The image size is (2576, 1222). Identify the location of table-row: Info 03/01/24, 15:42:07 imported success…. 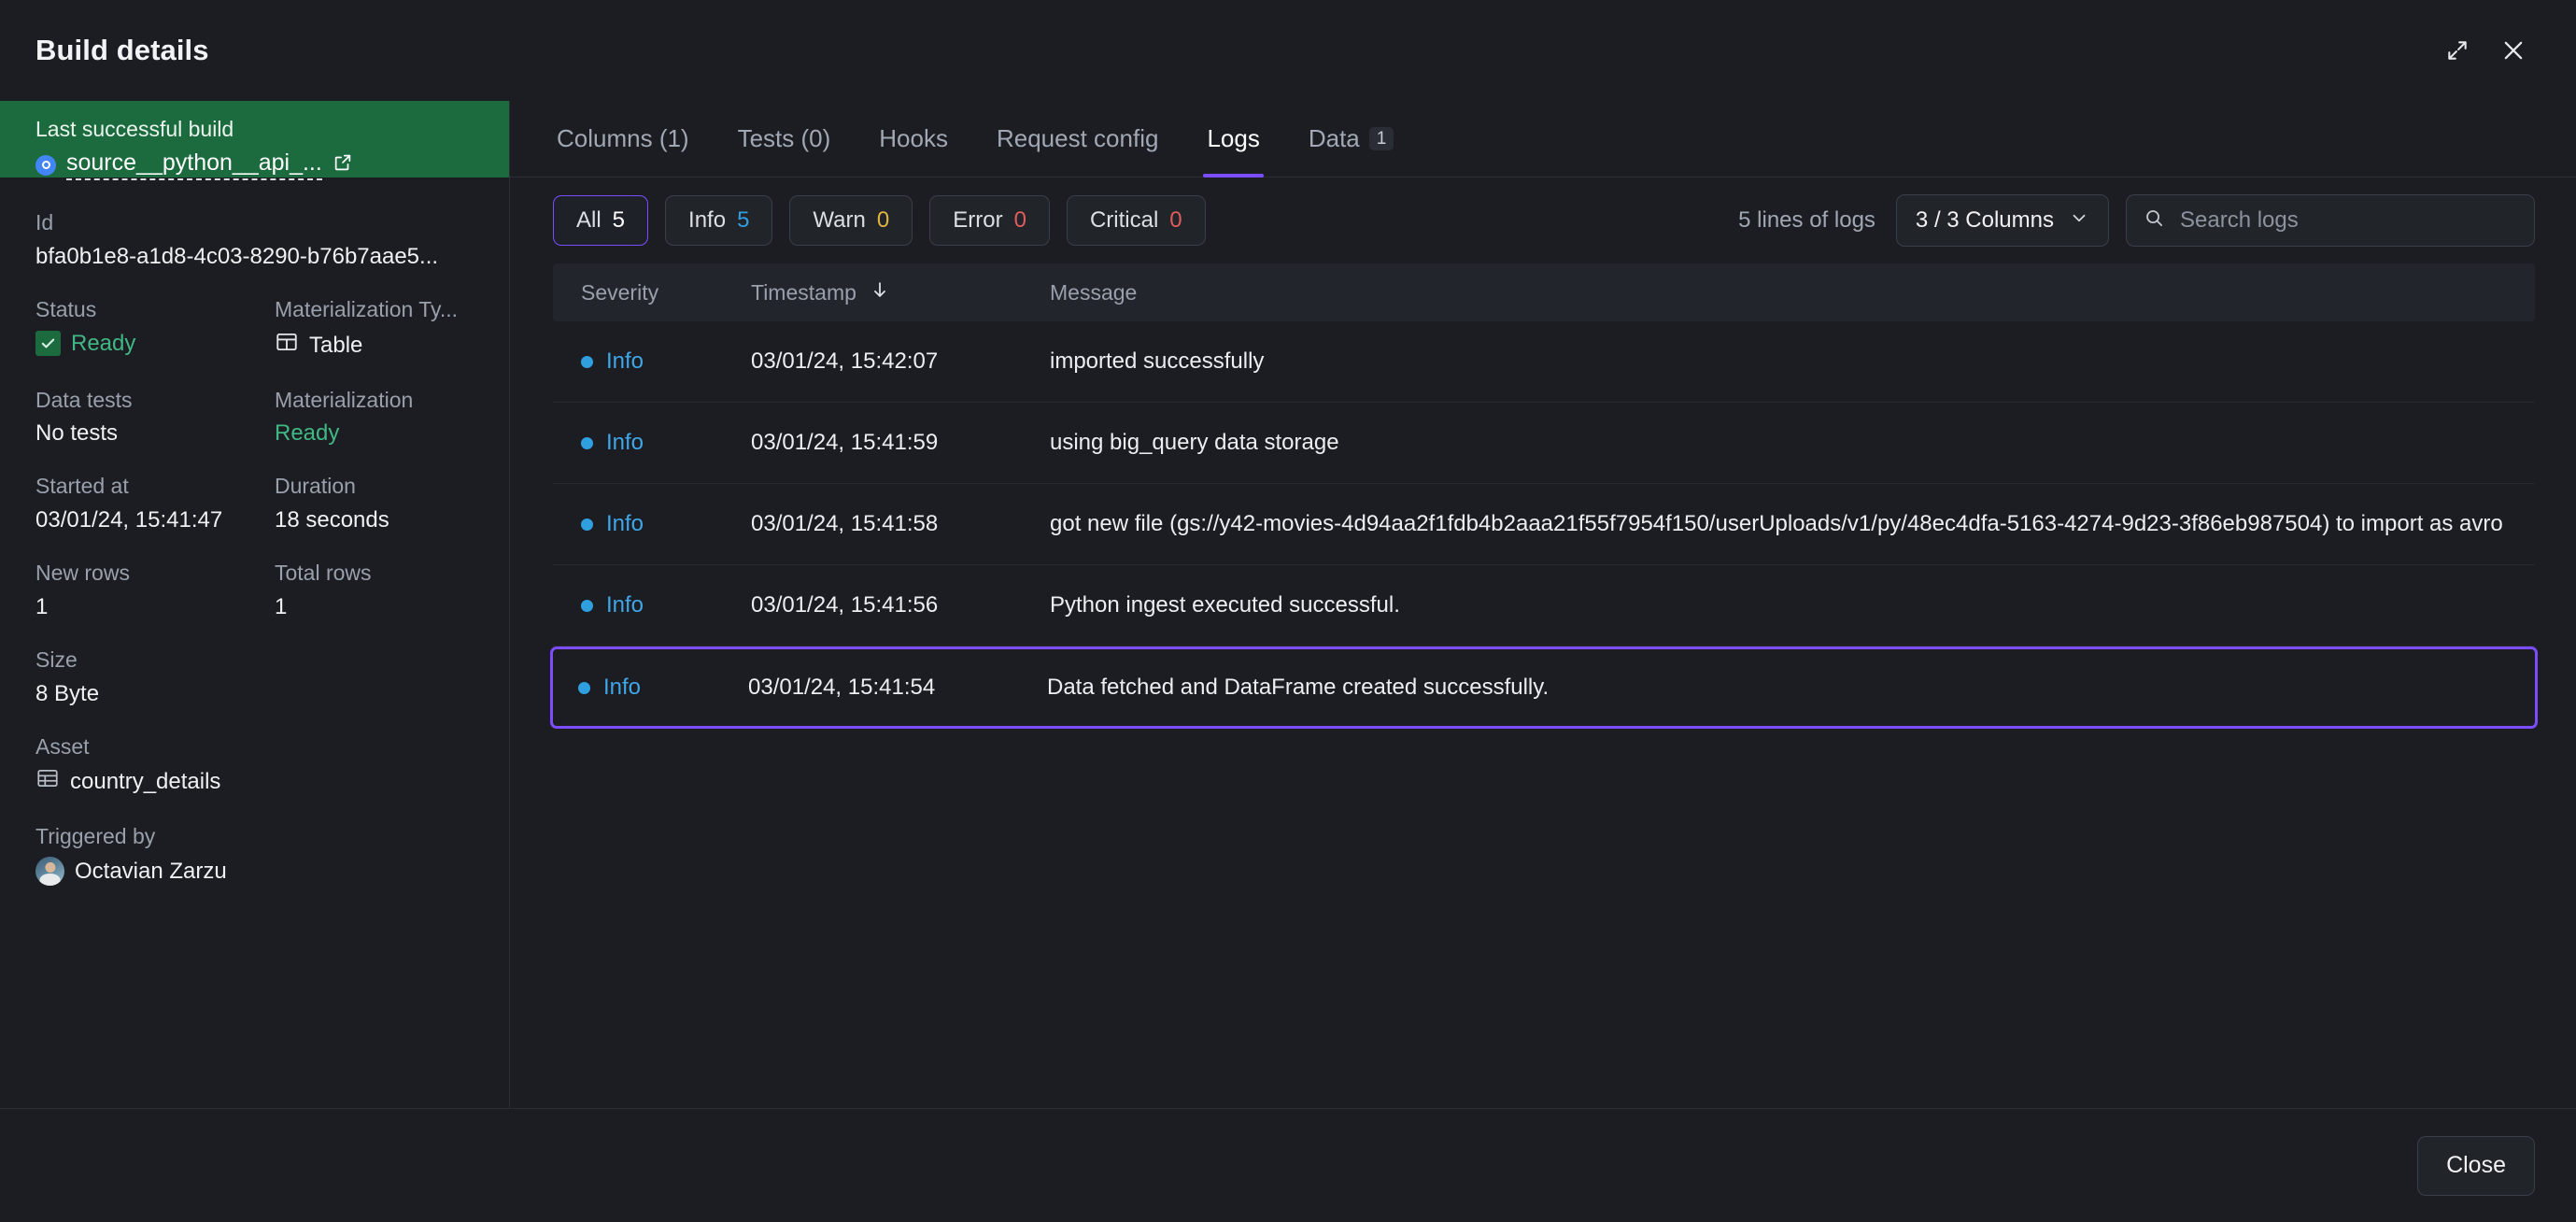
(1544, 363).